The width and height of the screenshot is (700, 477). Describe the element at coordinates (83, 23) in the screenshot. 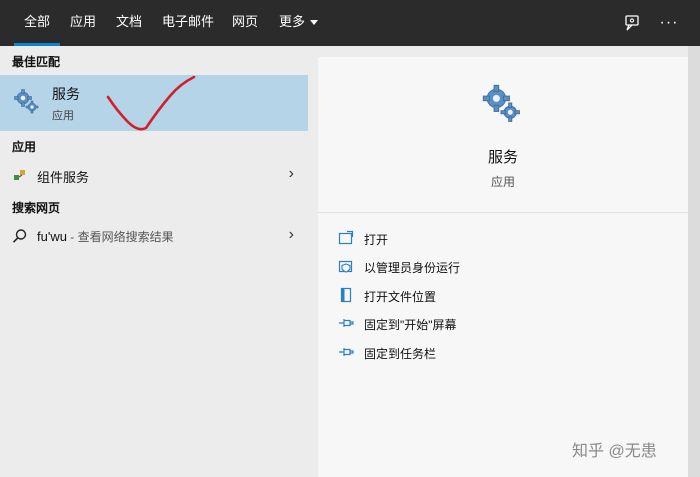

I see `tab-apps: 应用` at that location.